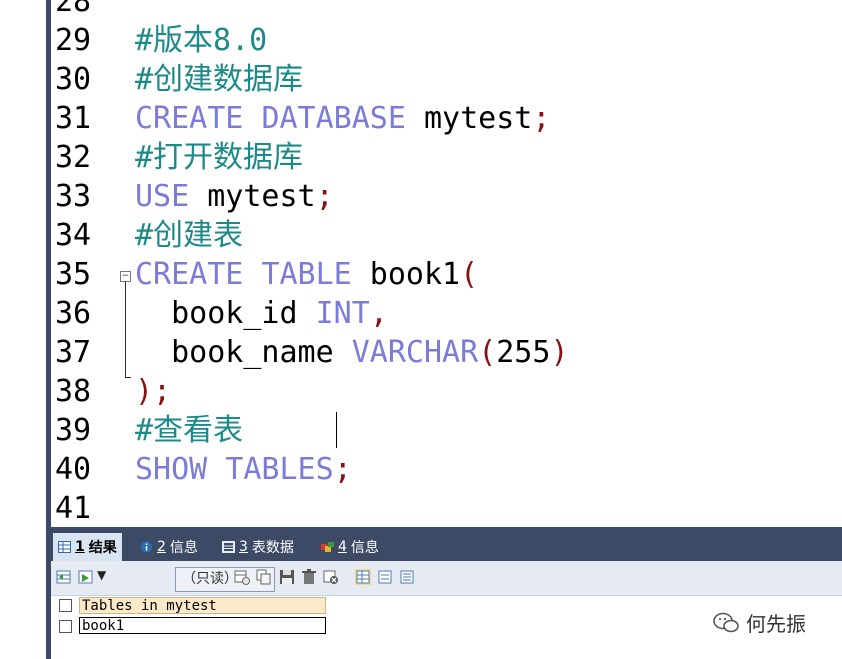 This screenshot has height=659, width=842. I want to click on text-view-icon, so click(407, 577).